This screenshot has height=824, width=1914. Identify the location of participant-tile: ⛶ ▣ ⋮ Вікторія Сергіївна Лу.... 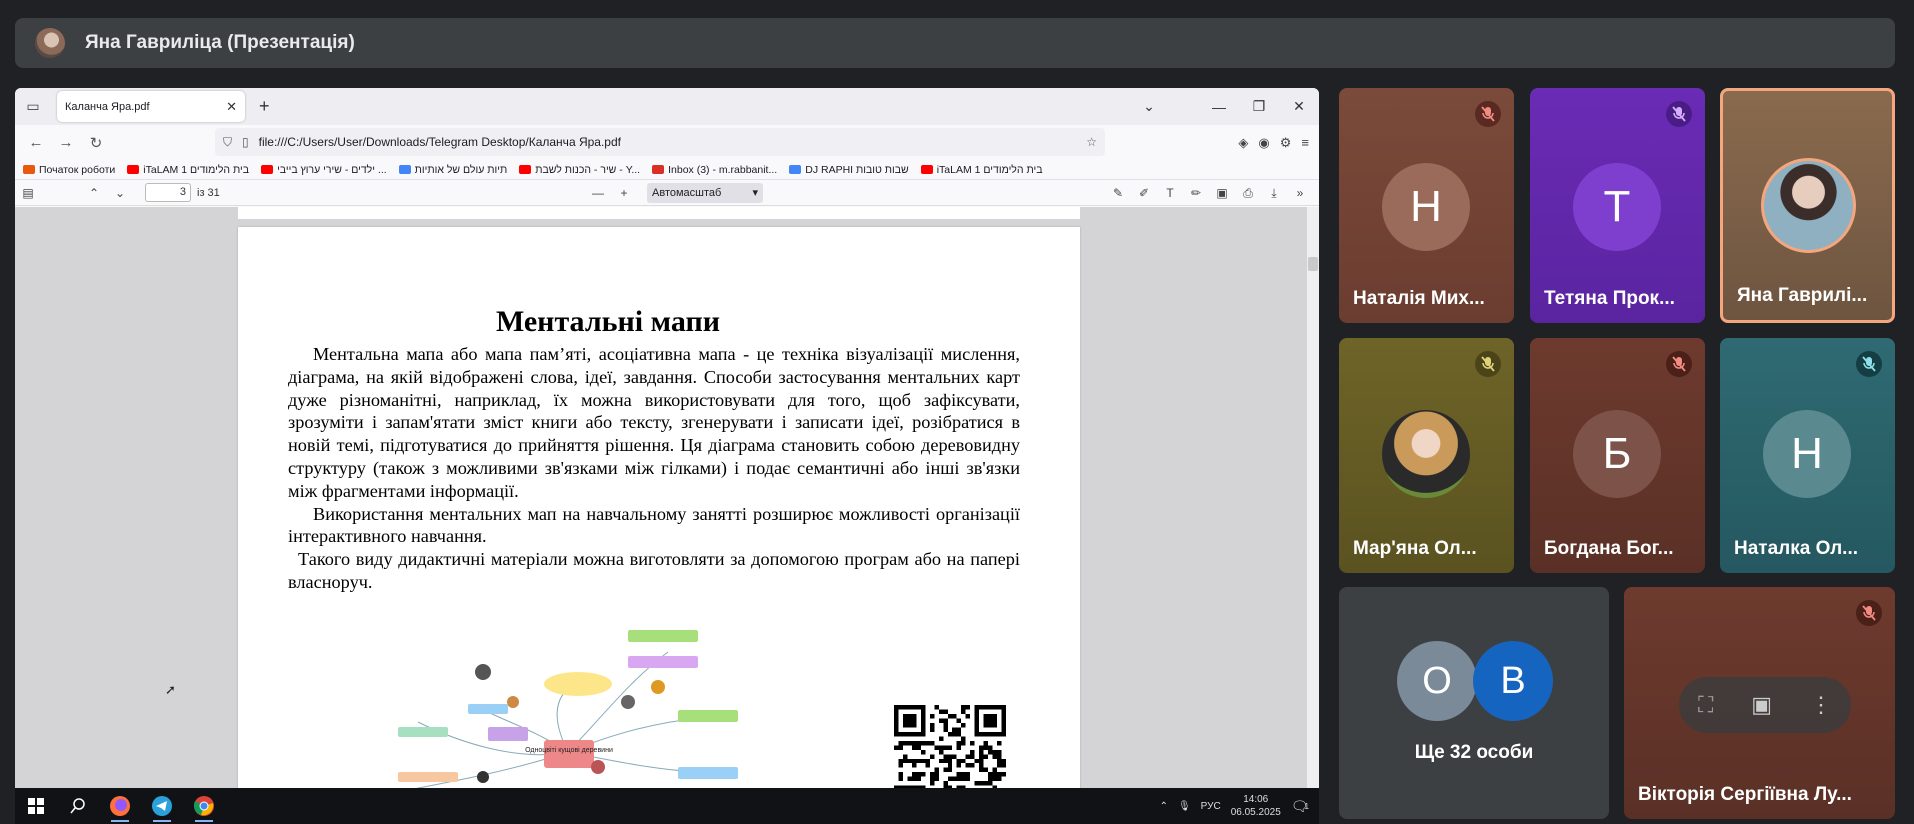
(1759, 703).